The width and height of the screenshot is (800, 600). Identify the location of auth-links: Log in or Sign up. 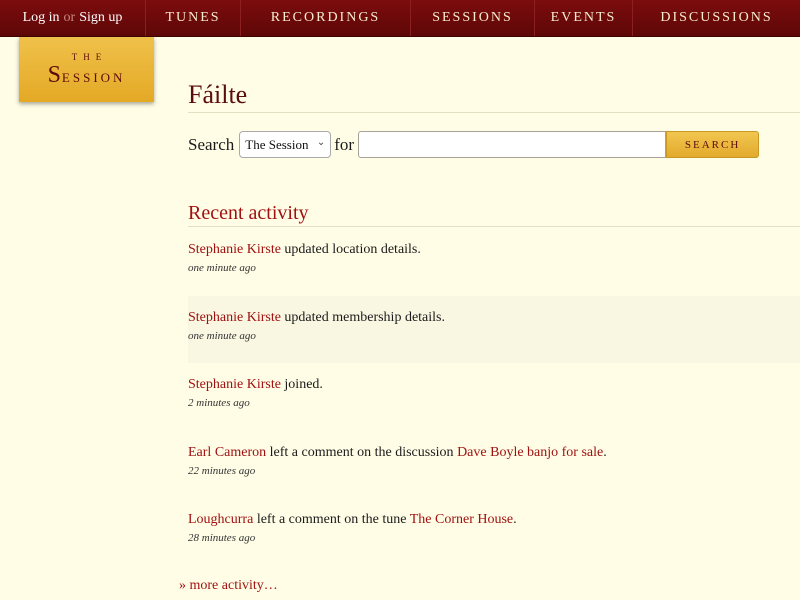
(73, 18).